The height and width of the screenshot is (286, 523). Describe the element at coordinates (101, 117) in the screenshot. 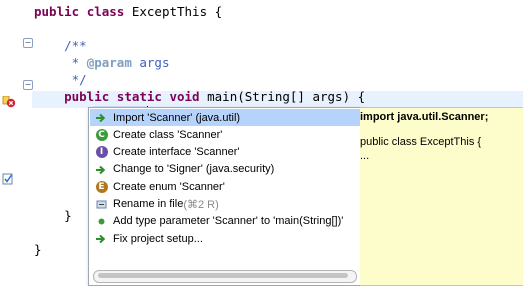

I see `import-arrow-icon` at that location.